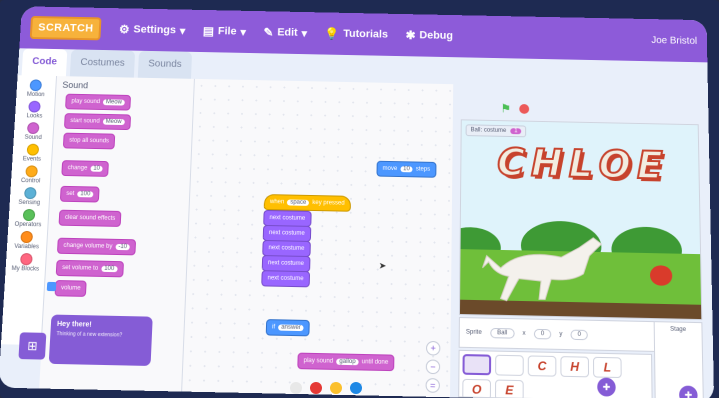 The width and height of the screenshot is (719, 398). I want to click on title-letter: O, so click(615, 165).